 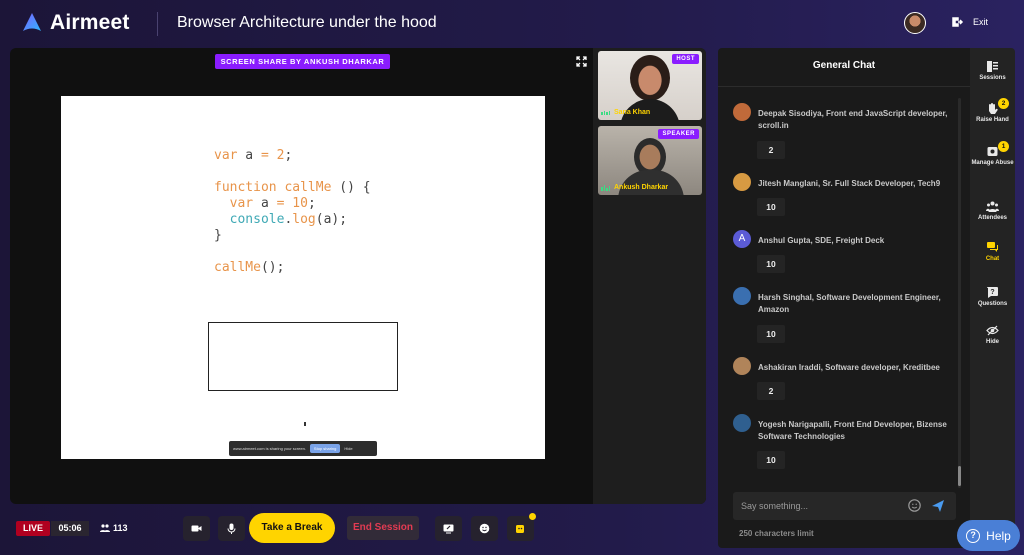 I want to click on host-name-text: Sana Khan, so click(x=632, y=112).